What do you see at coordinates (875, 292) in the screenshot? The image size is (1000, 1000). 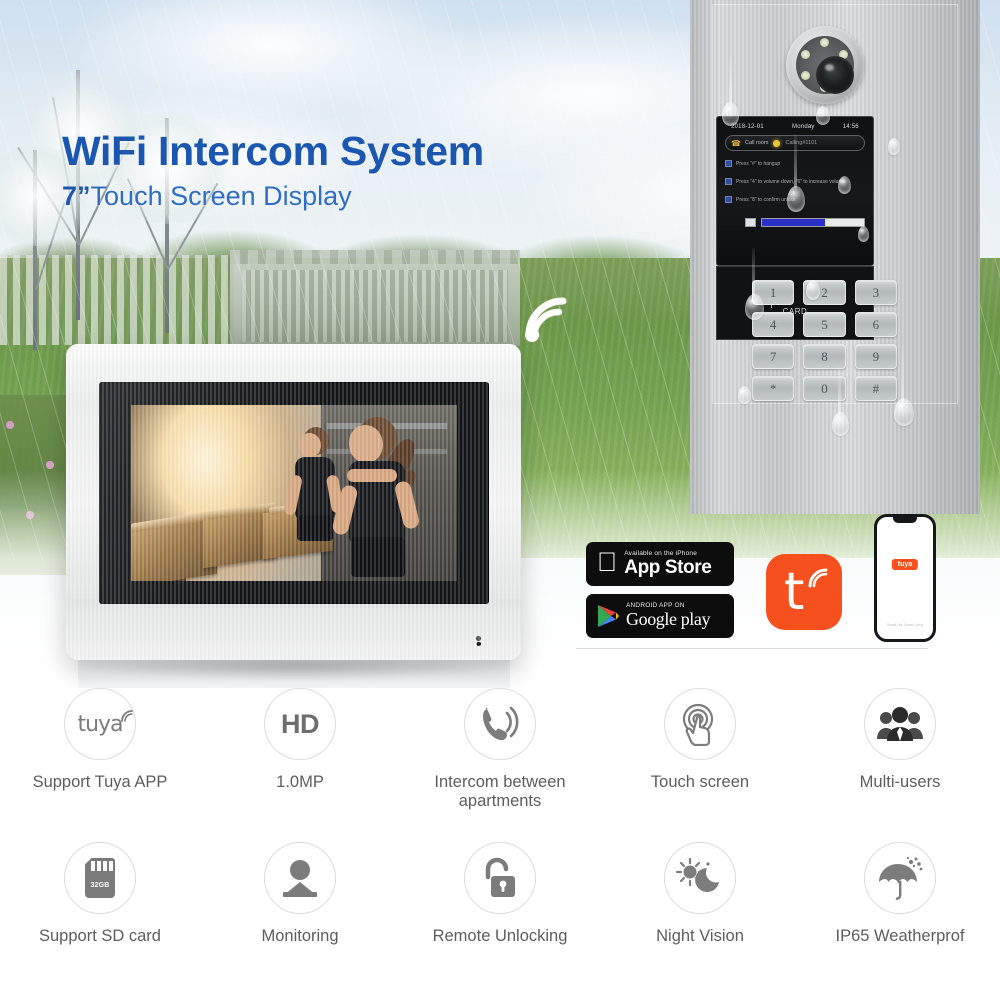 I see `keypad-key: 3` at bounding box center [875, 292].